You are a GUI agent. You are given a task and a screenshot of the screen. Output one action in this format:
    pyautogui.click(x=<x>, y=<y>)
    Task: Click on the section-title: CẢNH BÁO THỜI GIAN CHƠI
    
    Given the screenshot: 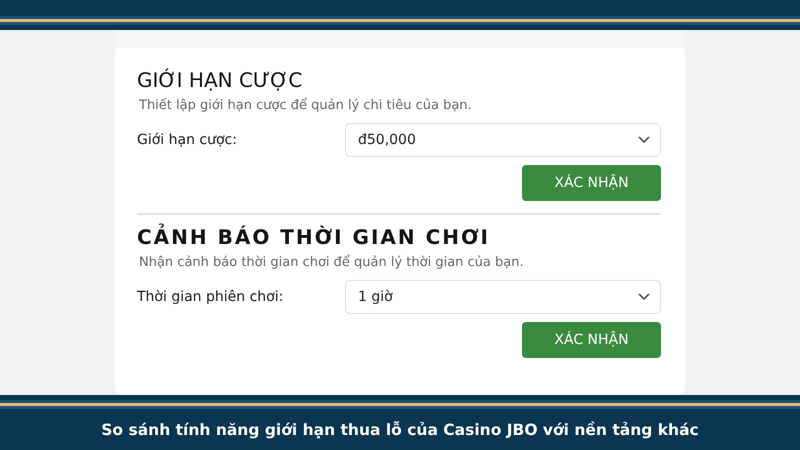 What is the action you would take?
    pyautogui.click(x=314, y=237)
    